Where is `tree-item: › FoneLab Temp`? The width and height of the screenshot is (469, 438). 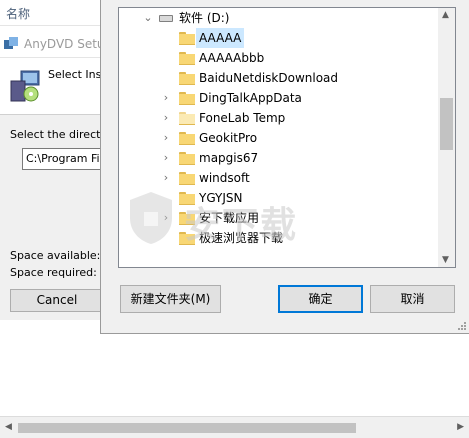 tree-item: › FoneLab Temp is located at coordinates (279, 118).